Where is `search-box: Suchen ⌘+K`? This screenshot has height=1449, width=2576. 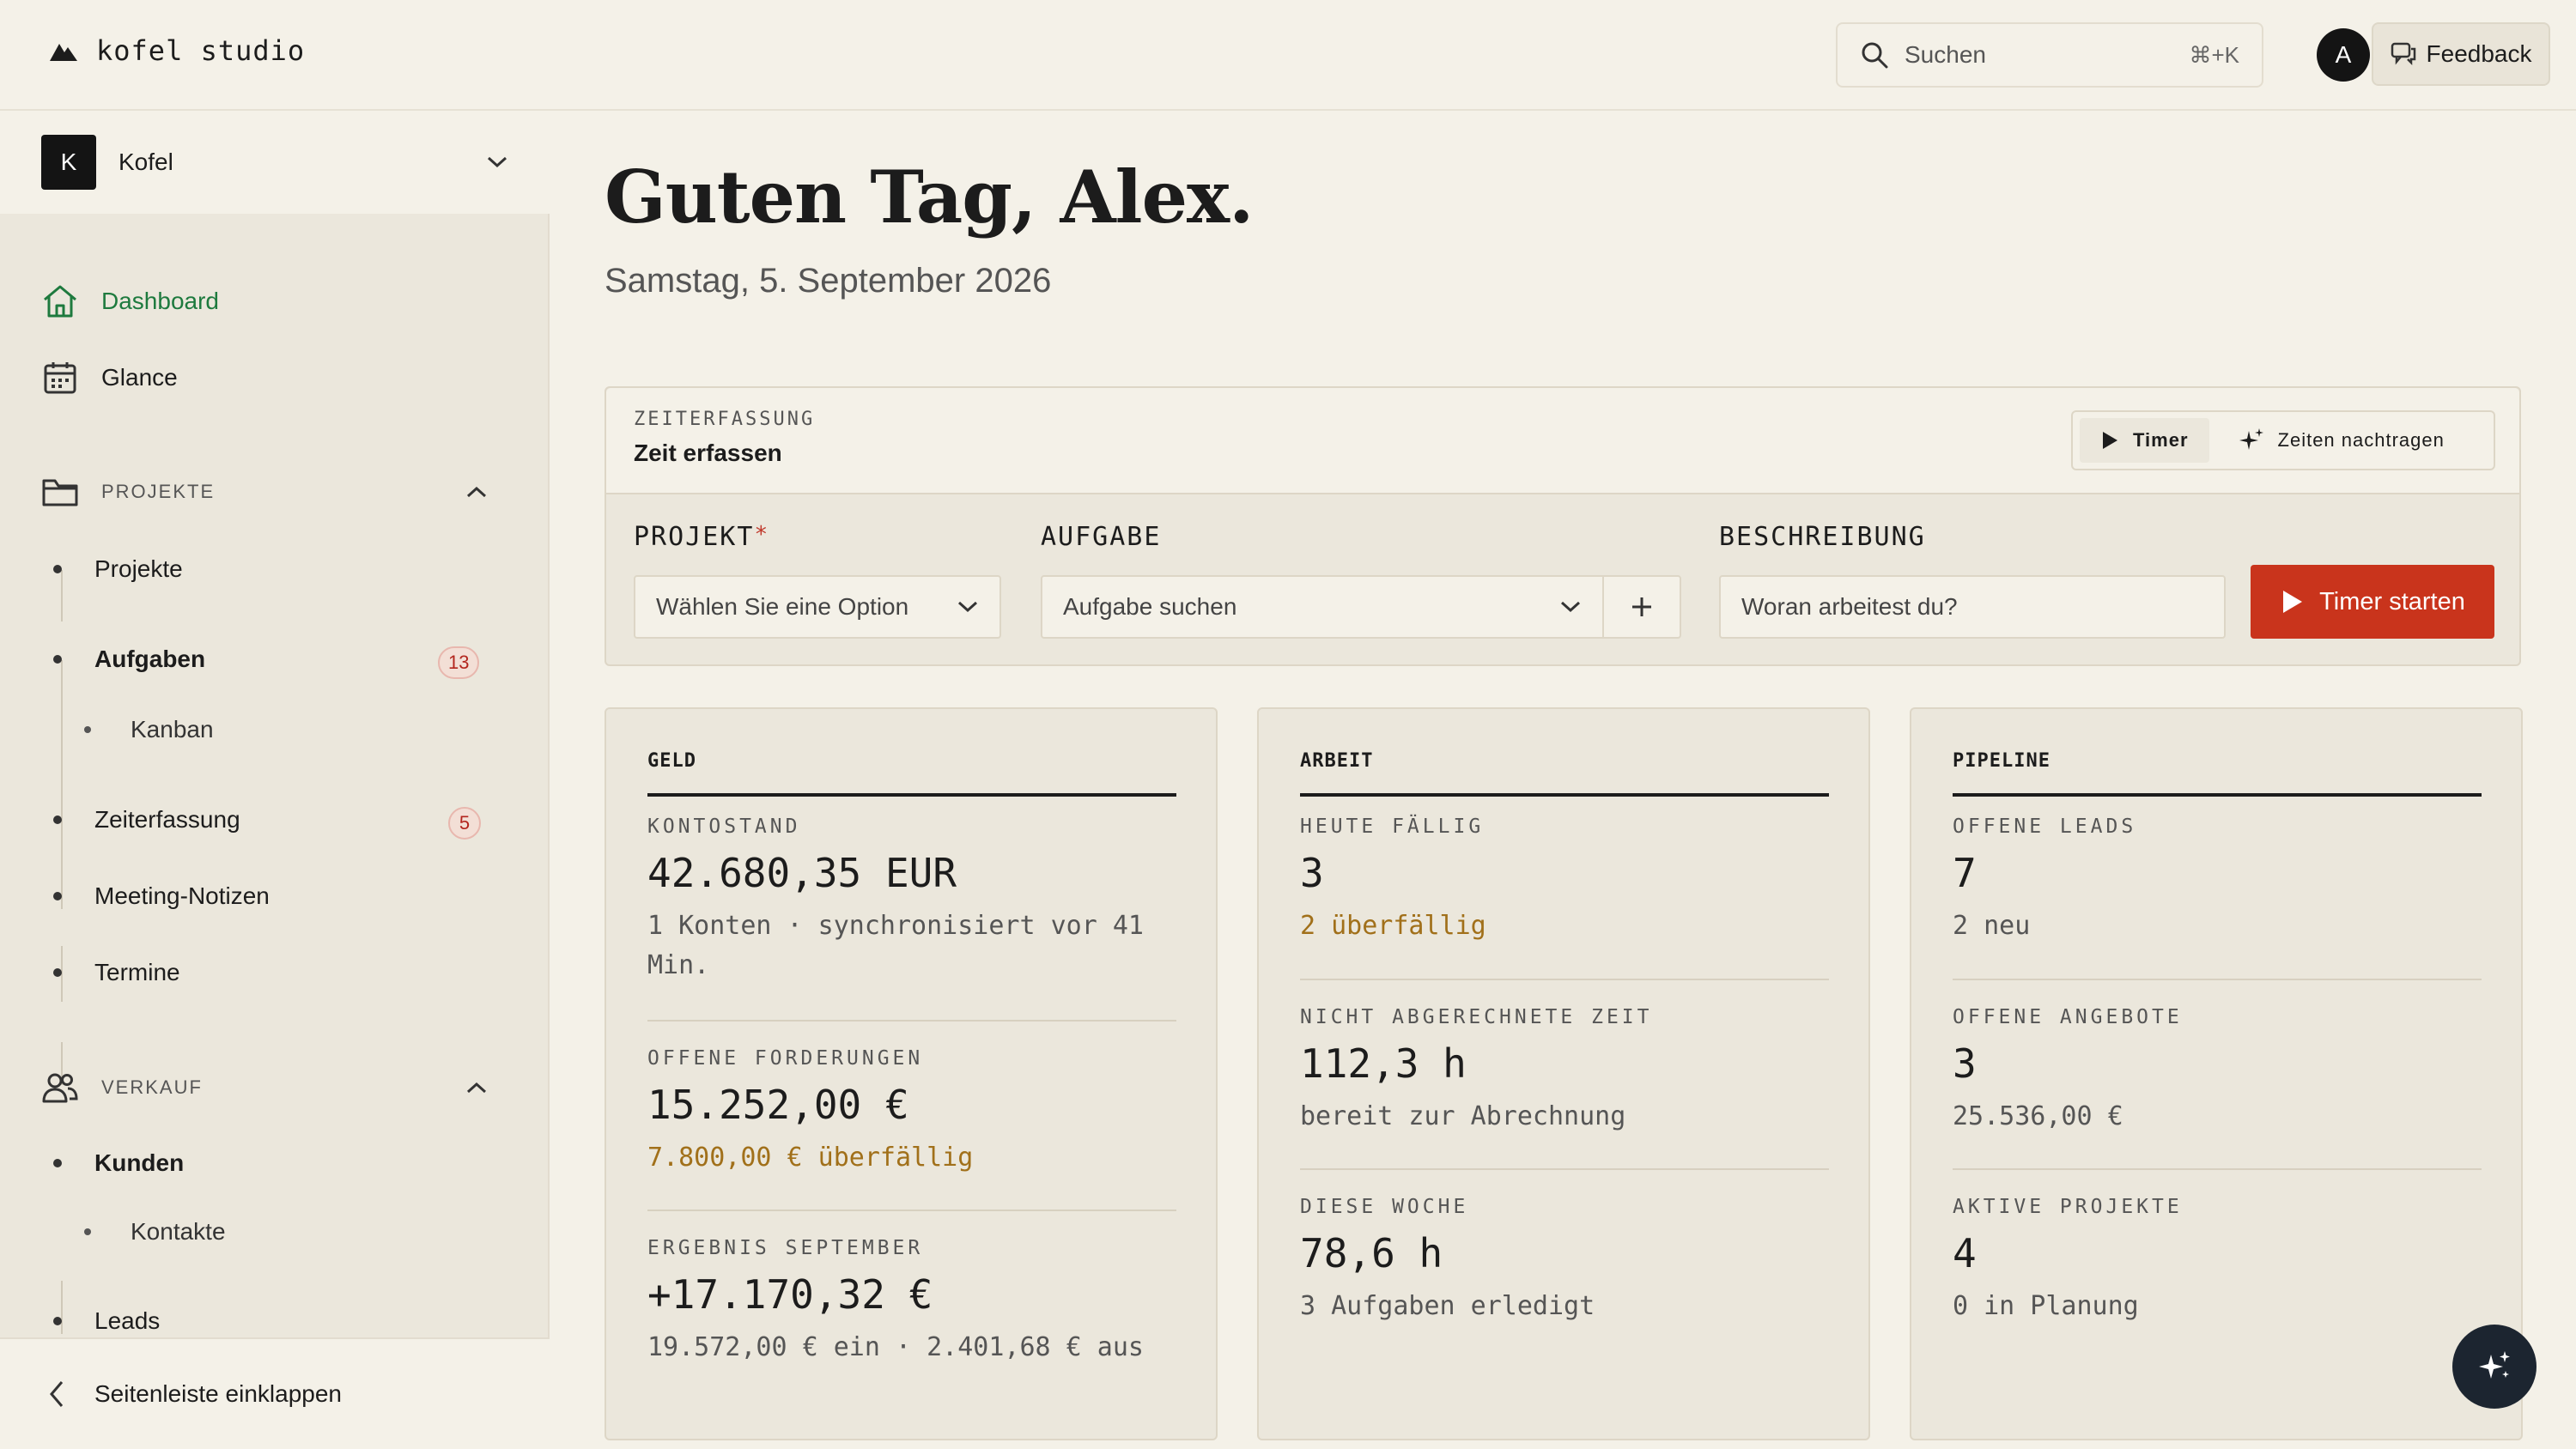
search-box: Suchen ⌘+K is located at coordinates (2049, 55).